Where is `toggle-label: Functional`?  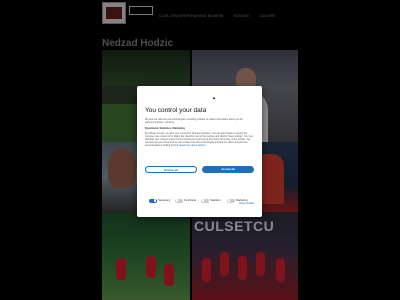
toggle-label: Functional is located at coordinates (190, 201).